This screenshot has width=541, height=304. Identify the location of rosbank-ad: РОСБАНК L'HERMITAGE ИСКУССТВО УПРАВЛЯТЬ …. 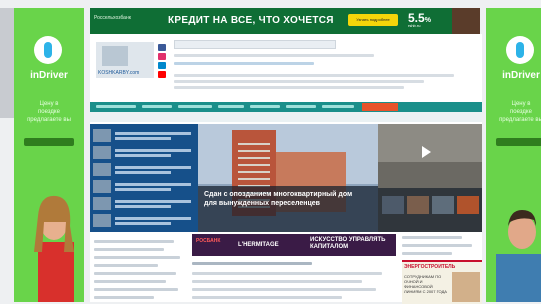
(294, 245).